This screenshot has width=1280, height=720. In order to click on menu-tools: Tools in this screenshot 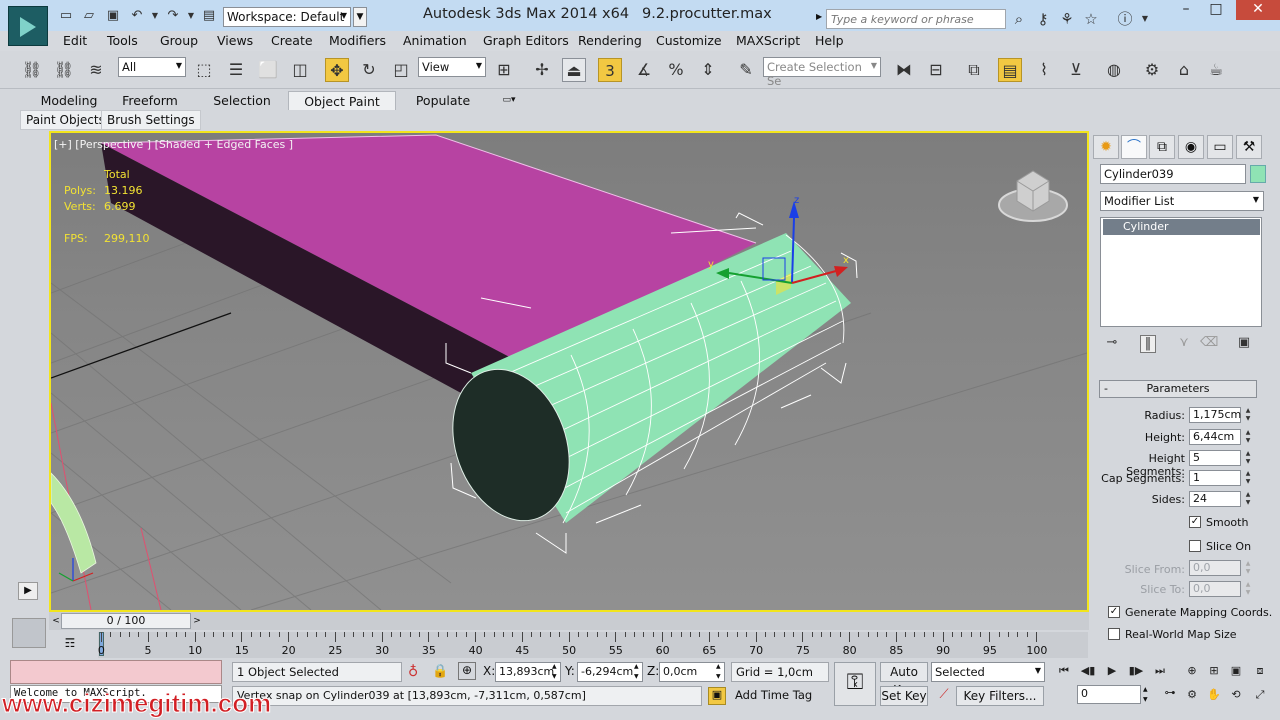, I will do `click(122, 40)`.